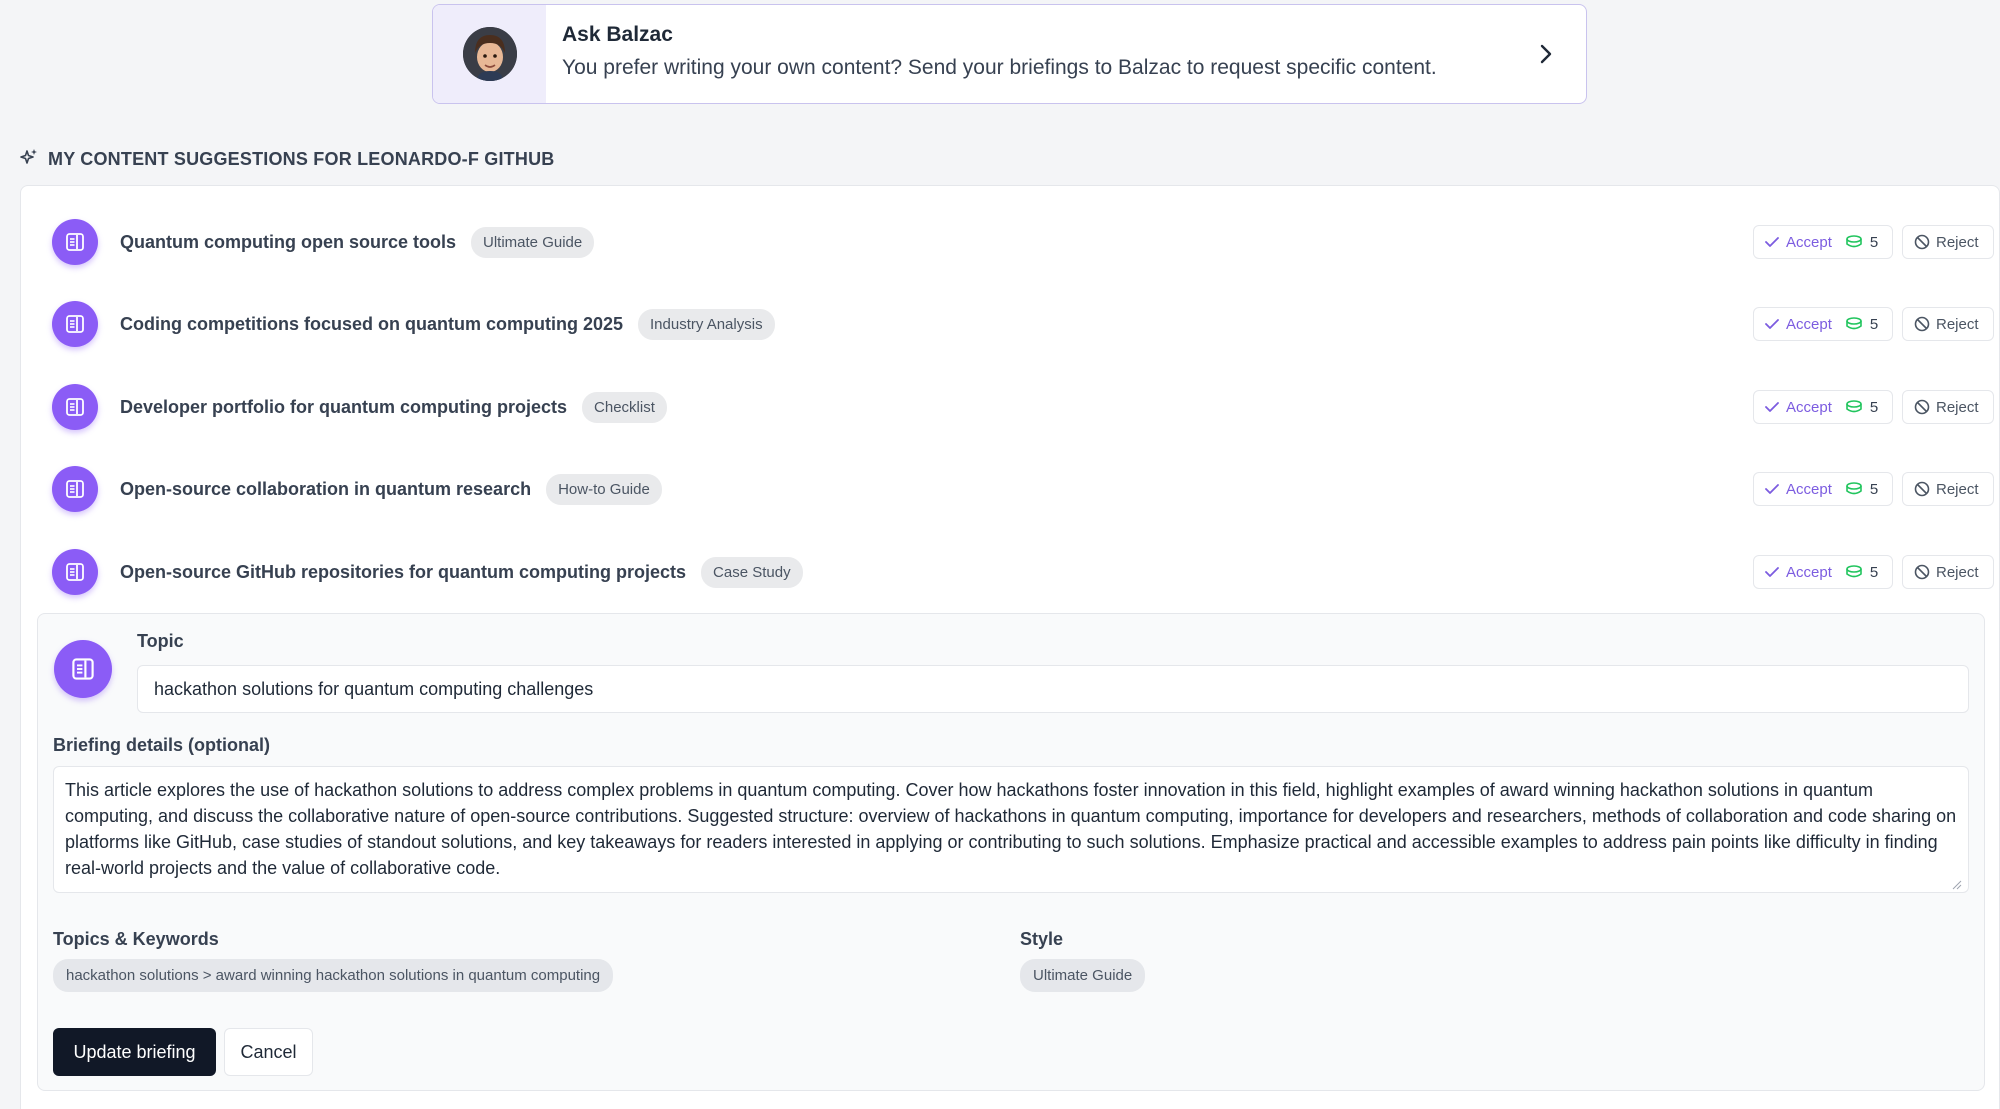 Image resolution: width=2000 pixels, height=1109 pixels. Describe the element at coordinates (706, 324) in the screenshot. I see `content-type-tag: Industry Analysis` at that location.